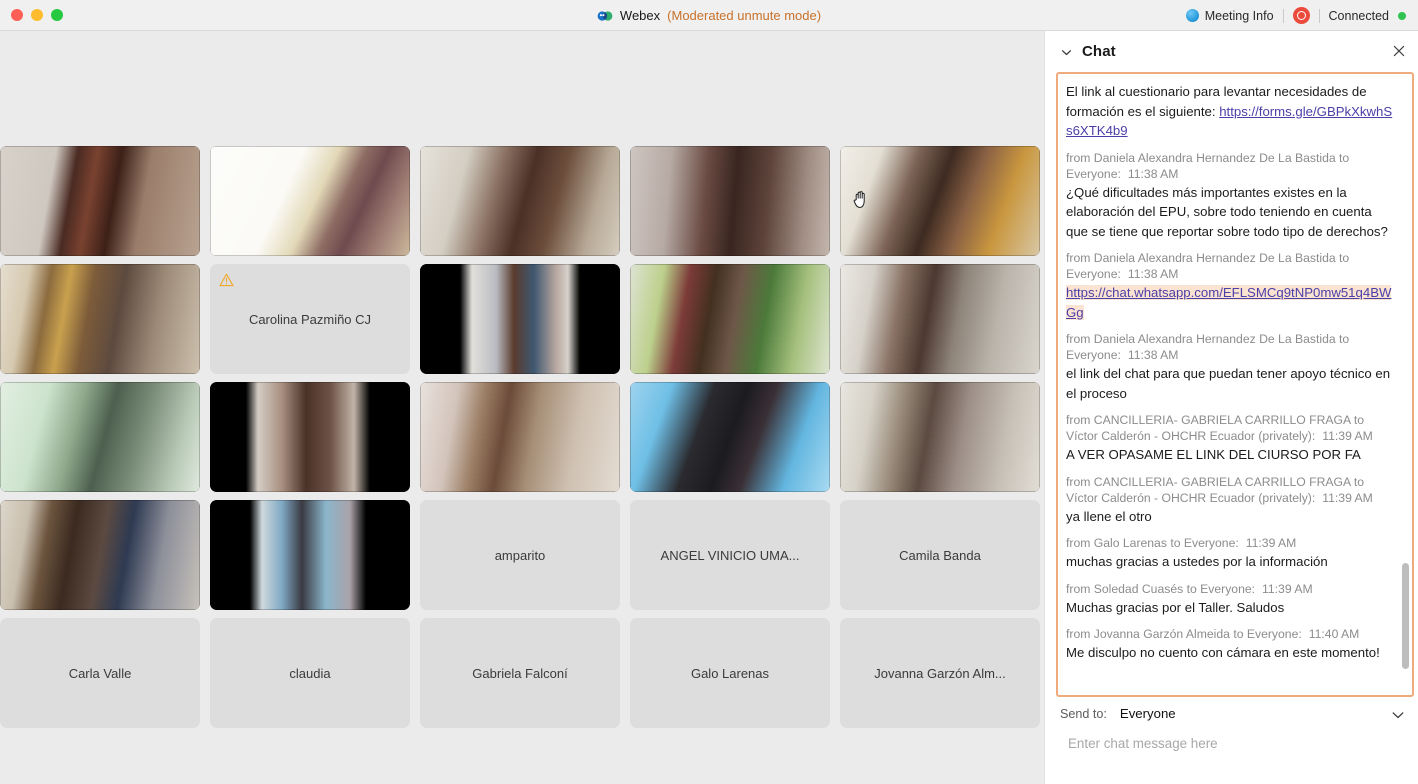  I want to click on participant-tile: Galo Larenas, so click(730, 673).